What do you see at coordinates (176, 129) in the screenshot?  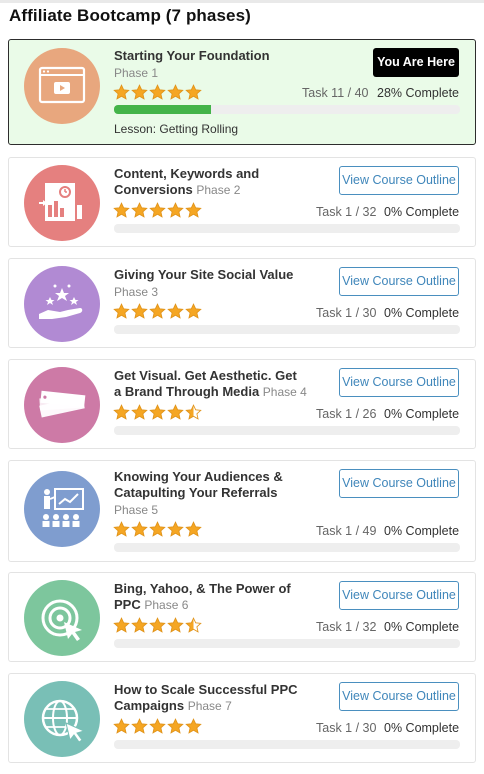 I see `current-lesson: Lesson: Getting Rolling` at bounding box center [176, 129].